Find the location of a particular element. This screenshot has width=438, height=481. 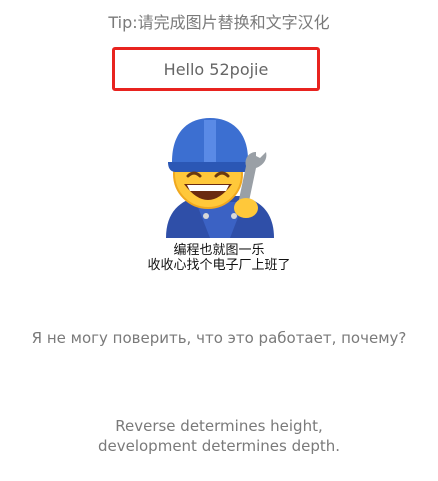

worker-emoji-image is located at coordinates (220, 175).